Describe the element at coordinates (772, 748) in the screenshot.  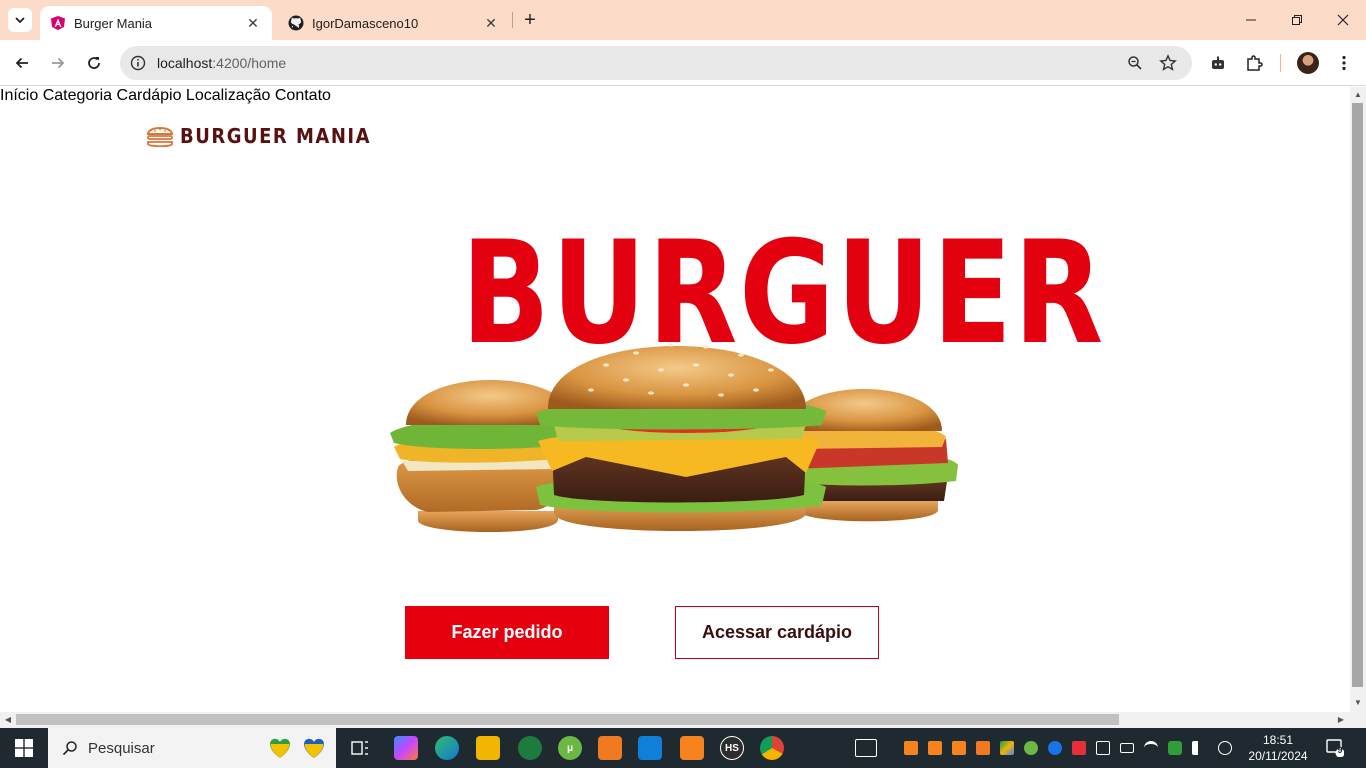
I see `chrome-icon` at that location.